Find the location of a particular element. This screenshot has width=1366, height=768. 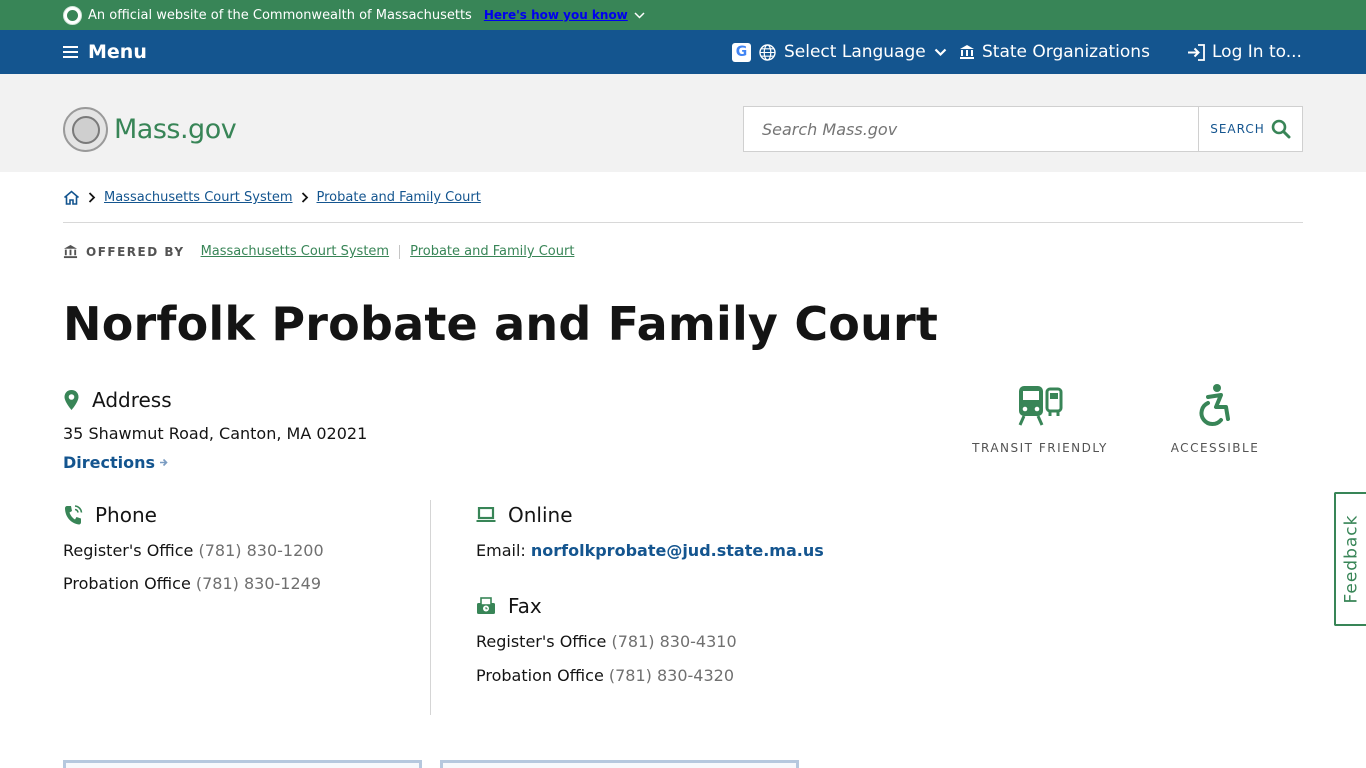

phone-heading-label: Phone is located at coordinates (126, 515).